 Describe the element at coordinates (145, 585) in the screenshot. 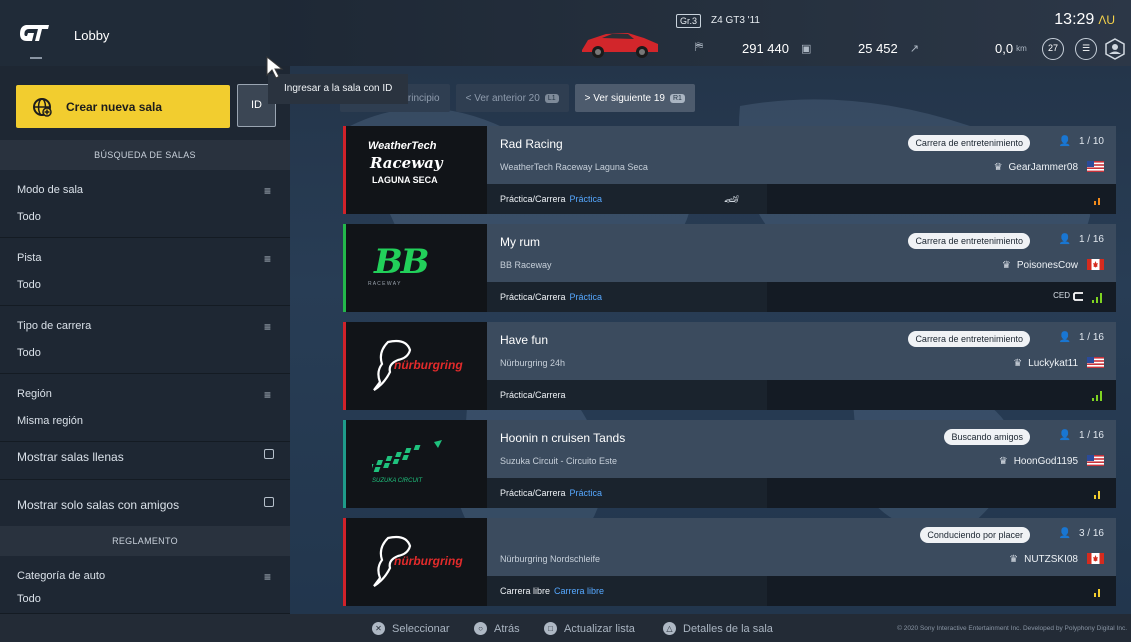

I see `filter-car-category: Categoría de auto Todo ≡` at that location.